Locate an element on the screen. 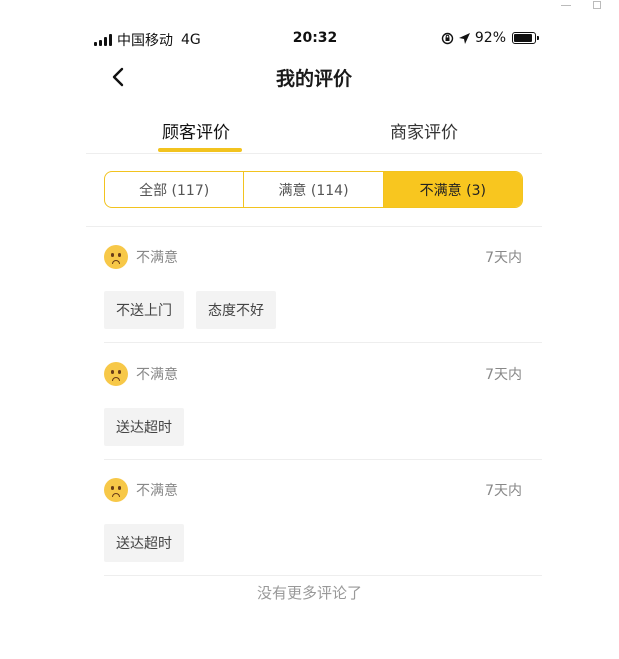 This screenshot has height=659, width=619. status-time: 20:32 is located at coordinates (315, 38).